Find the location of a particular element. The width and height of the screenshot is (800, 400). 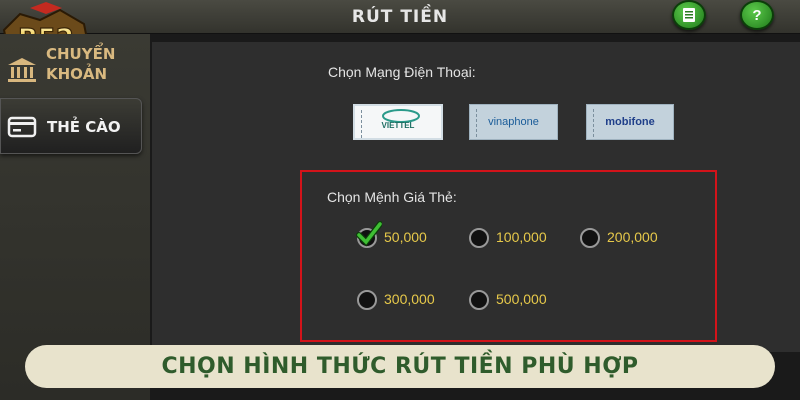

card-icon is located at coordinates (22, 127).